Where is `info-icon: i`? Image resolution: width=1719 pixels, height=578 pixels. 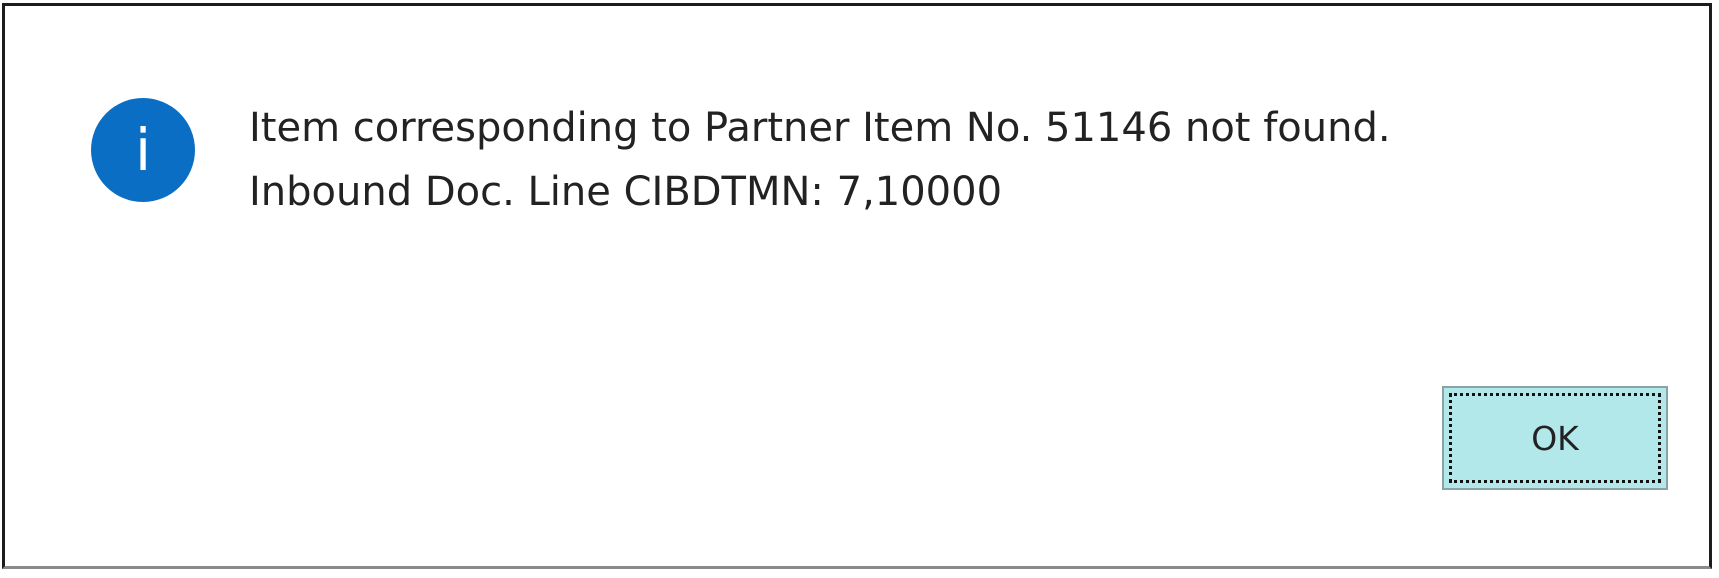 info-icon: i is located at coordinates (143, 150).